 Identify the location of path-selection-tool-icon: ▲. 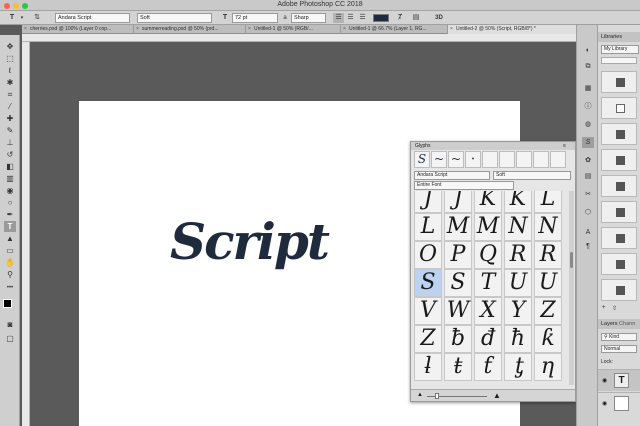
(10, 238).